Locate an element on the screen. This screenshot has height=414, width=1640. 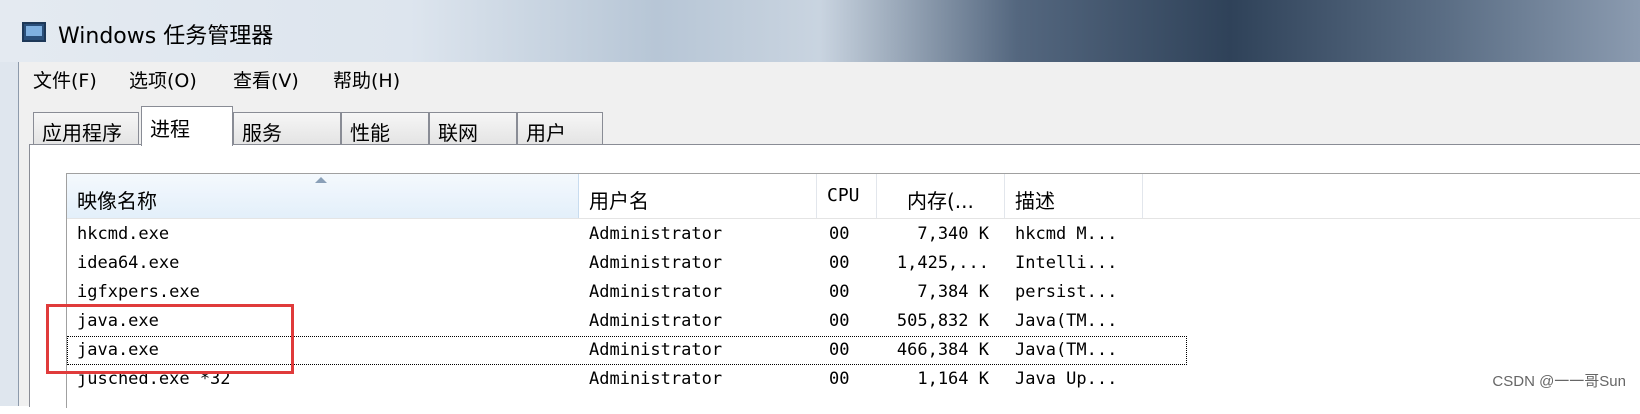
cell-image-name: hkcmd.exe is located at coordinates (123, 234).